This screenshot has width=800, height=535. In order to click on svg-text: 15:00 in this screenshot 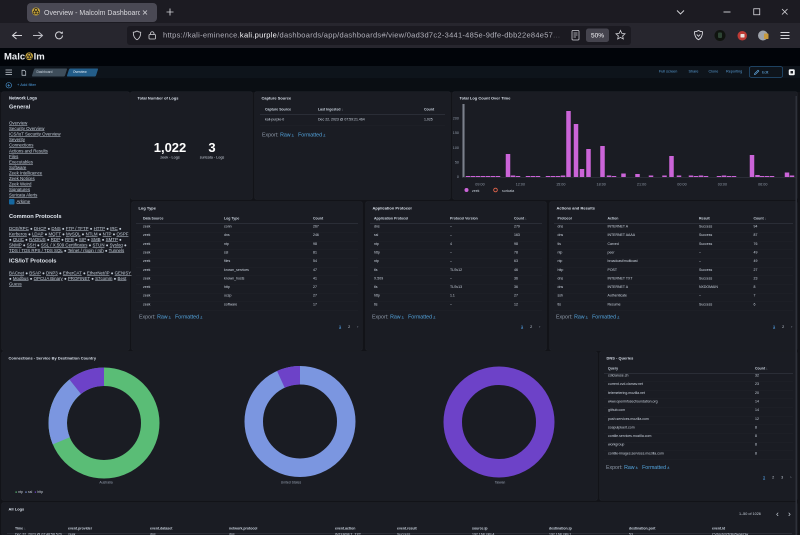, I will do `click(560, 185)`.